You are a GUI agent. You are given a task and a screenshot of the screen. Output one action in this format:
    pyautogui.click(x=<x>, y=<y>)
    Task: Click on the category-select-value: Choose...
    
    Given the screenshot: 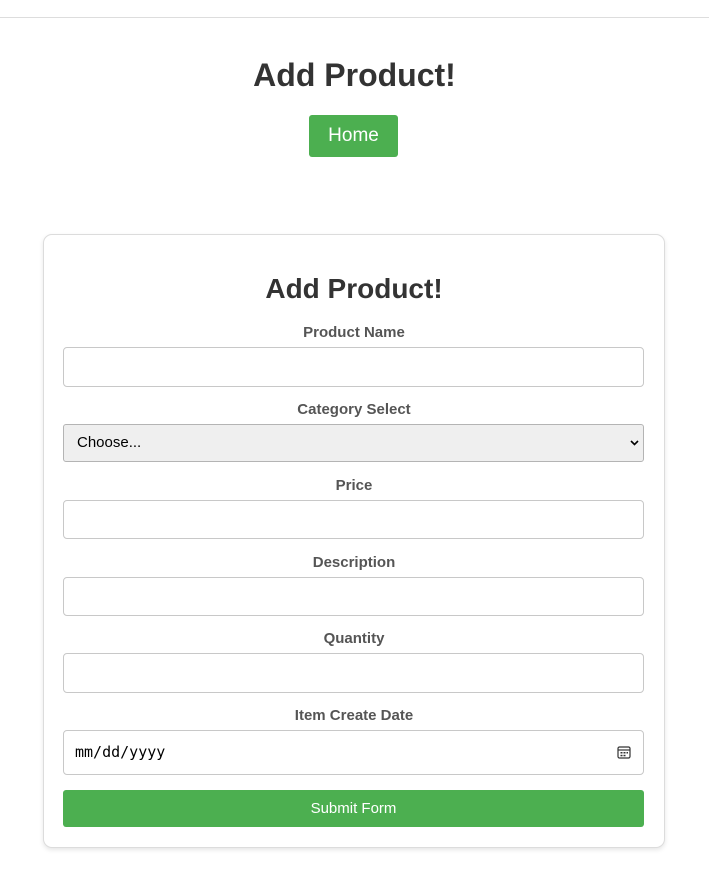 What is the action you would take?
    pyautogui.click(x=109, y=442)
    